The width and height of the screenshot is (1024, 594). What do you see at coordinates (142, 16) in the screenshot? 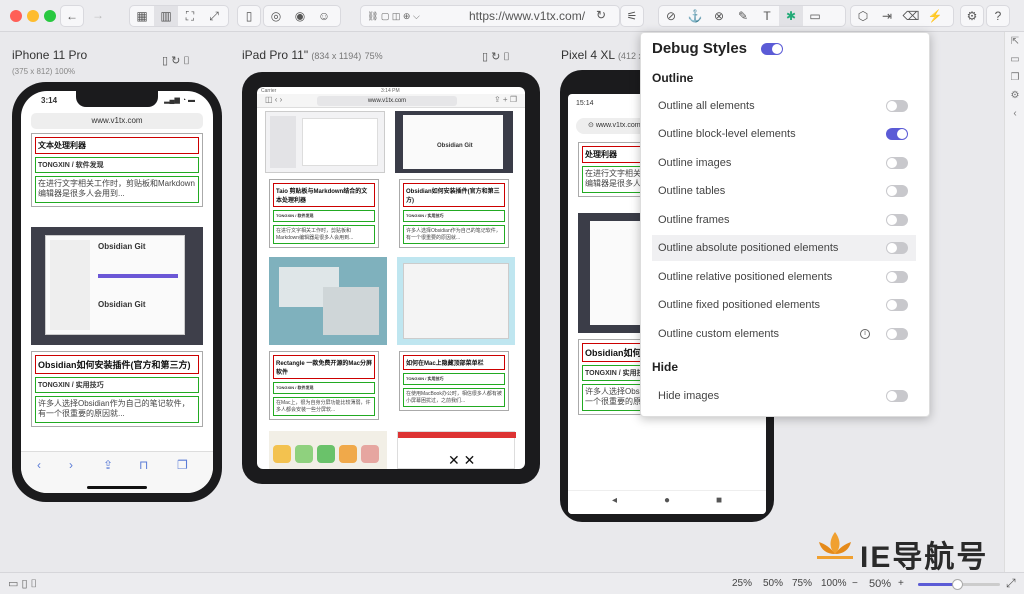
I see `grid-layout-icon: ▦` at bounding box center [142, 16].